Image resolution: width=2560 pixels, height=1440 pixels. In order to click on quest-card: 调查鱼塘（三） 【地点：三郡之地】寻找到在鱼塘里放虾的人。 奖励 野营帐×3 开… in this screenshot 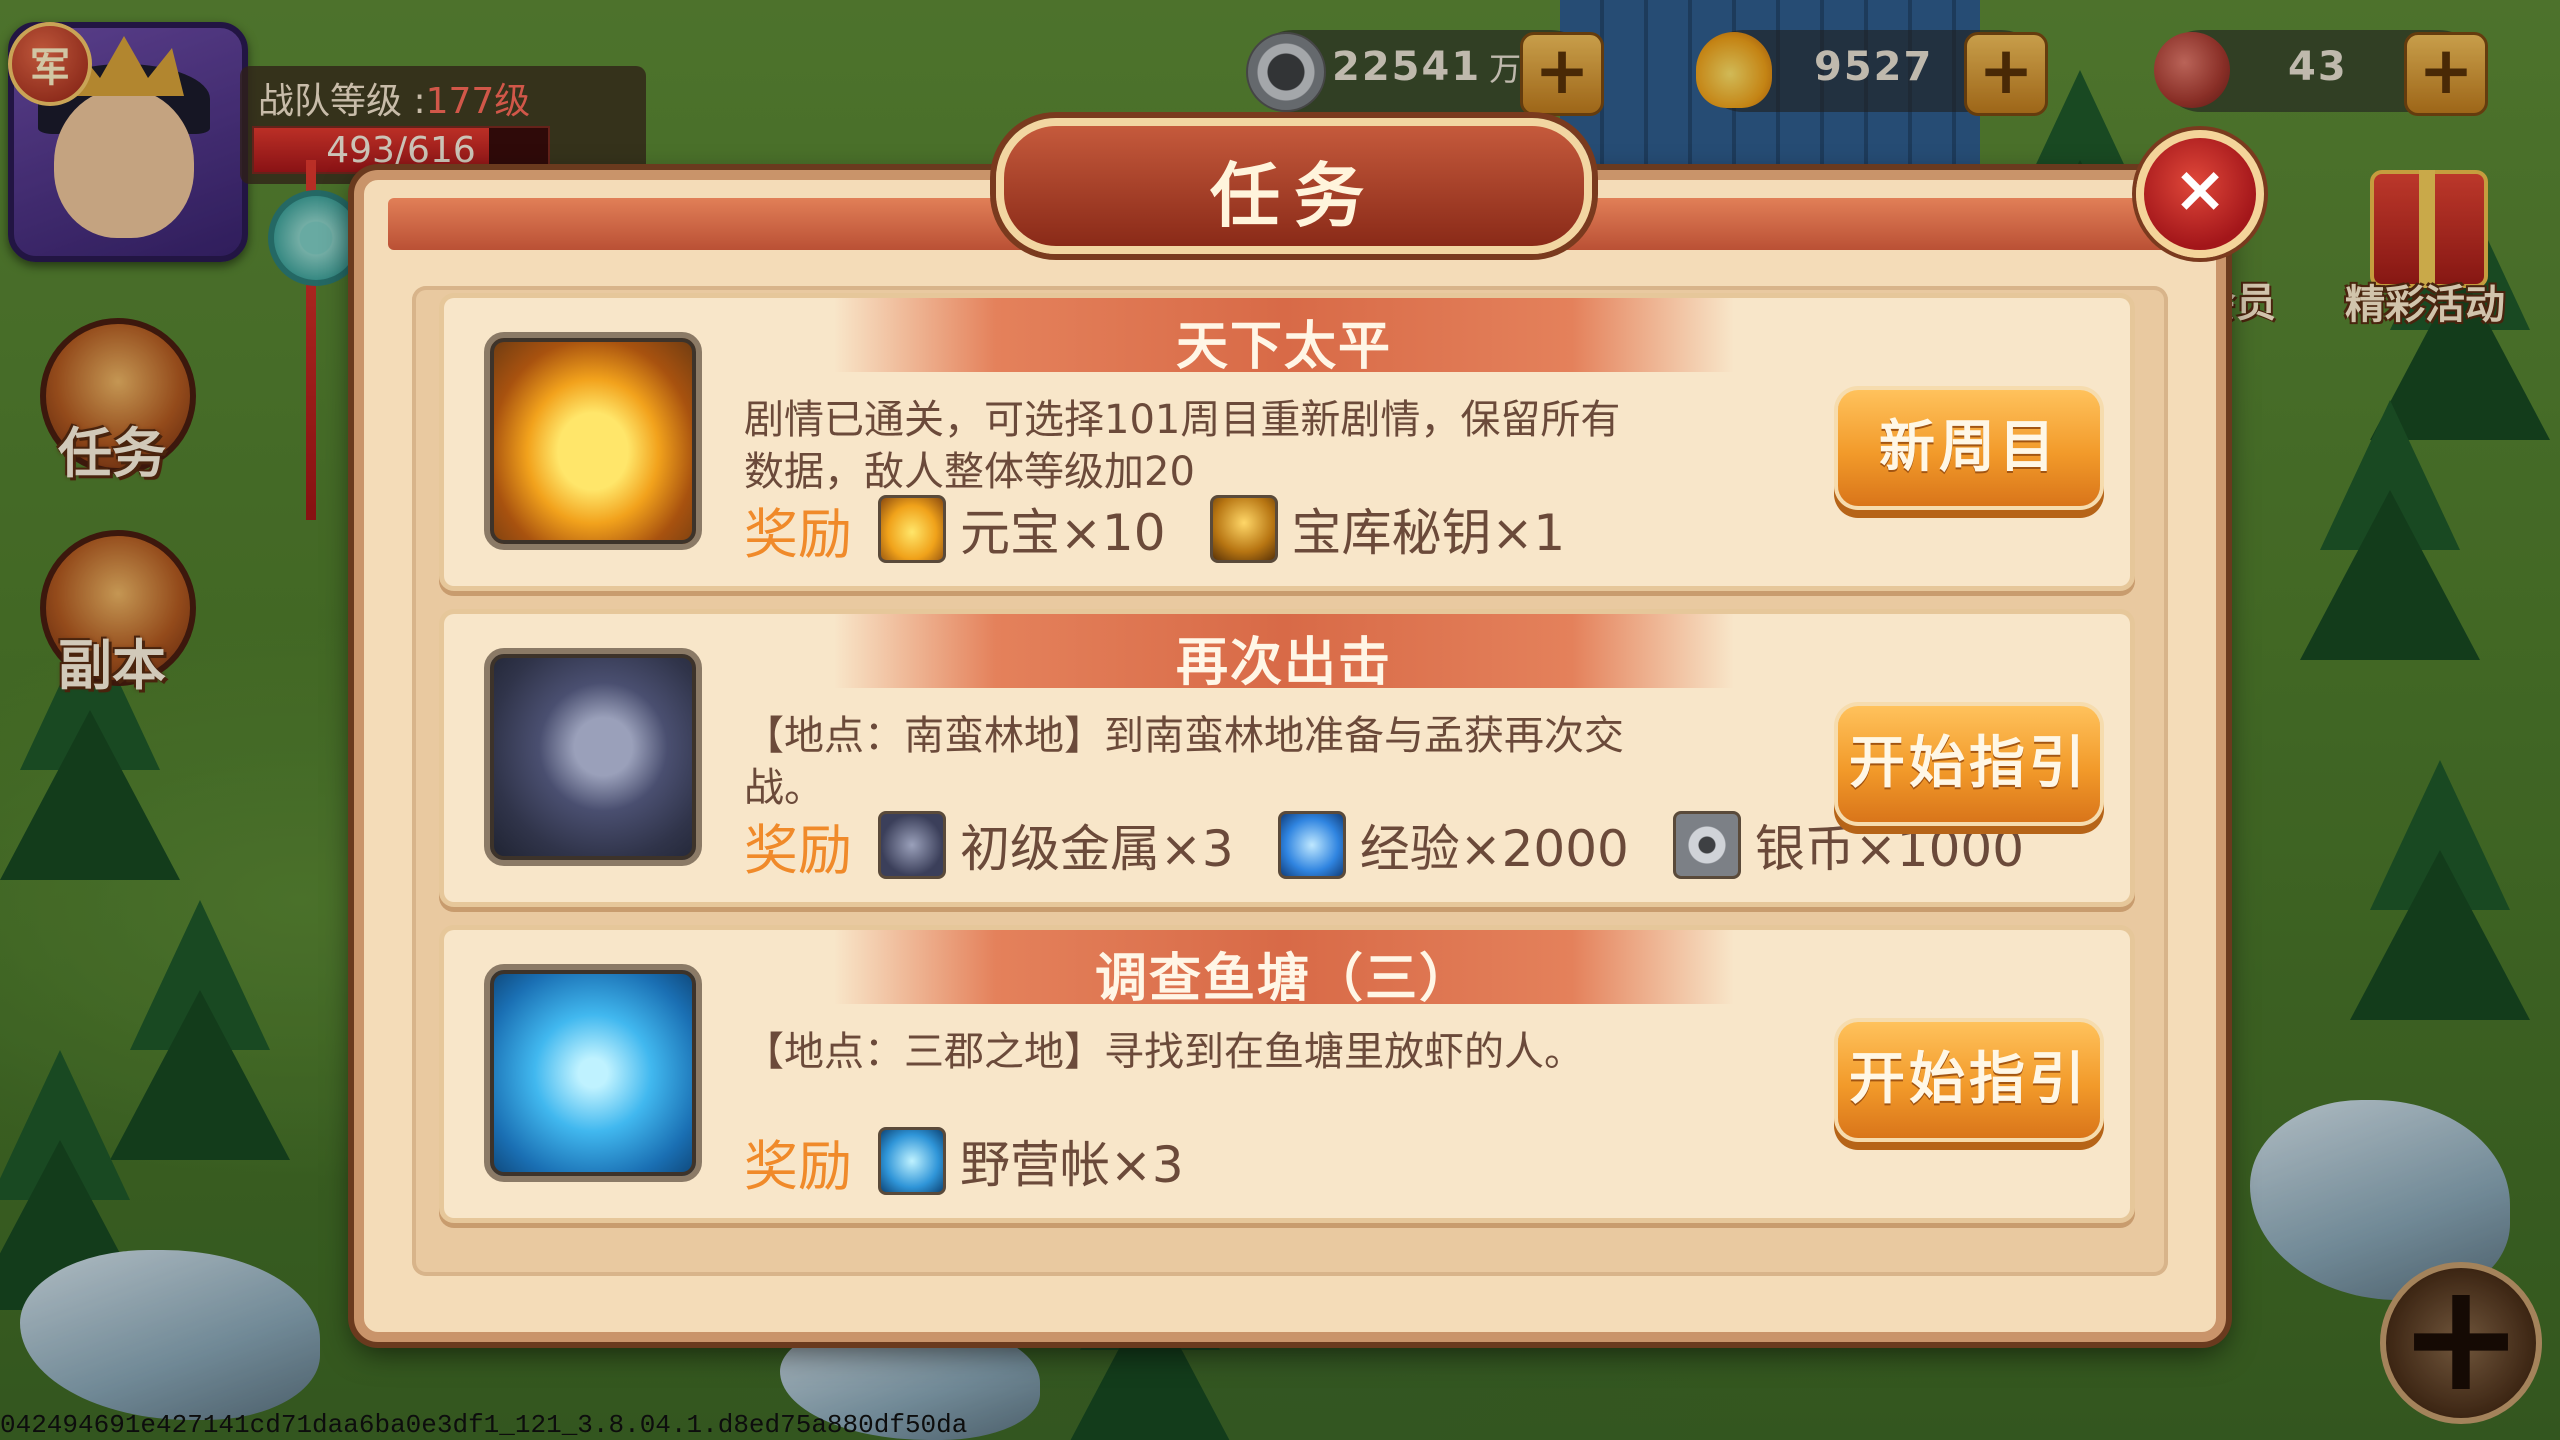, I will do `click(1287, 1074)`.